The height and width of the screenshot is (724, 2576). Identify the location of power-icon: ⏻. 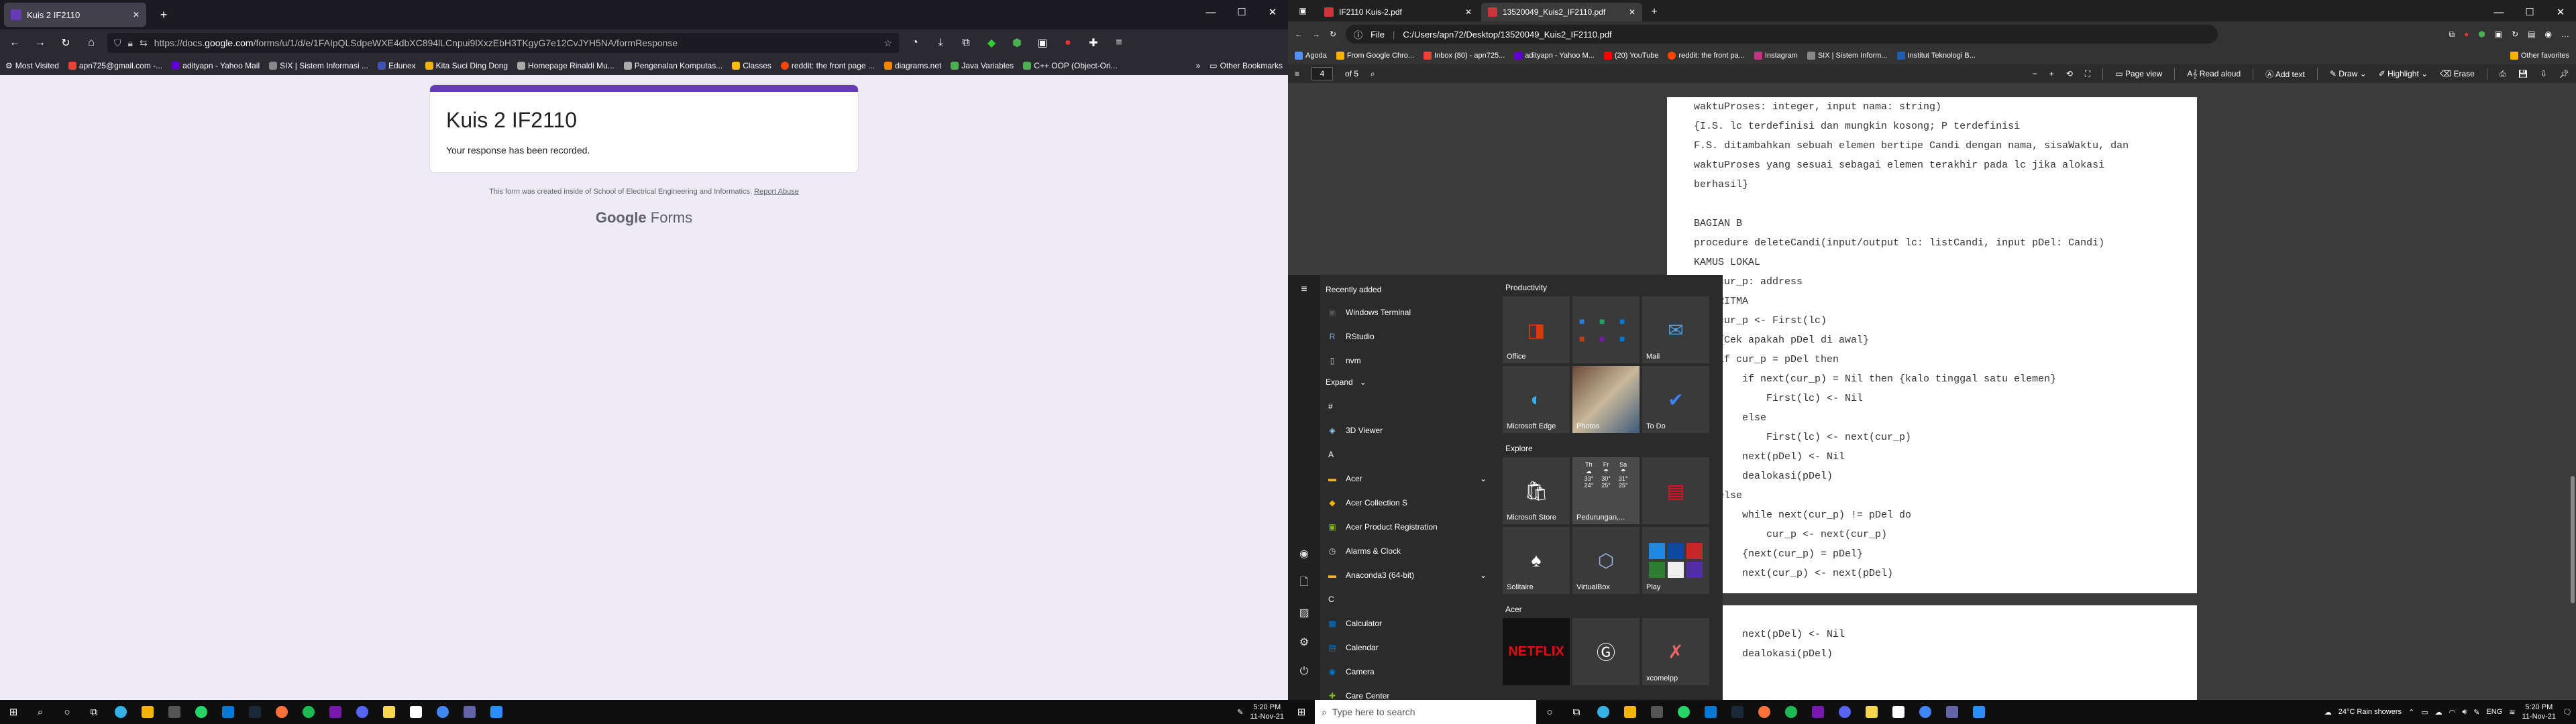
(1304, 672).